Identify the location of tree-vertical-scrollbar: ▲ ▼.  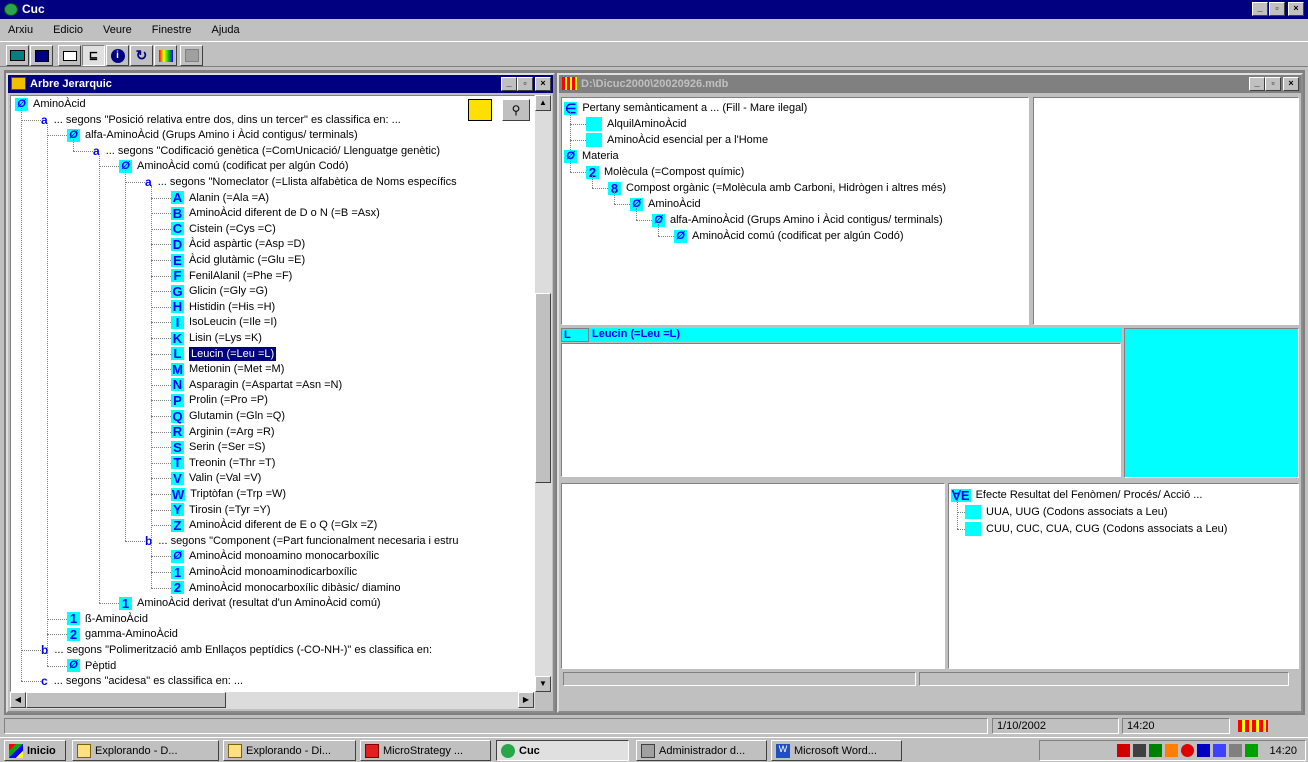
(543, 393).